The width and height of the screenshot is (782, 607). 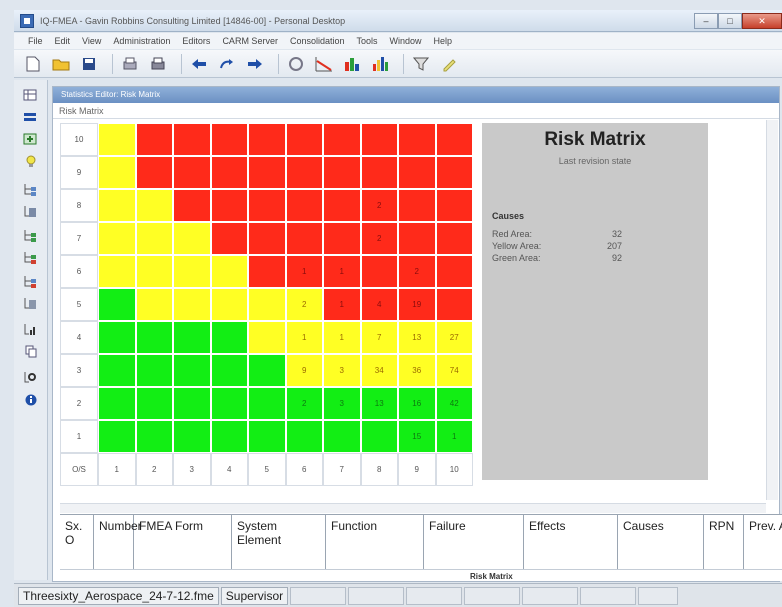 What do you see at coordinates (30, 95) in the screenshot?
I see `table-icon` at bounding box center [30, 95].